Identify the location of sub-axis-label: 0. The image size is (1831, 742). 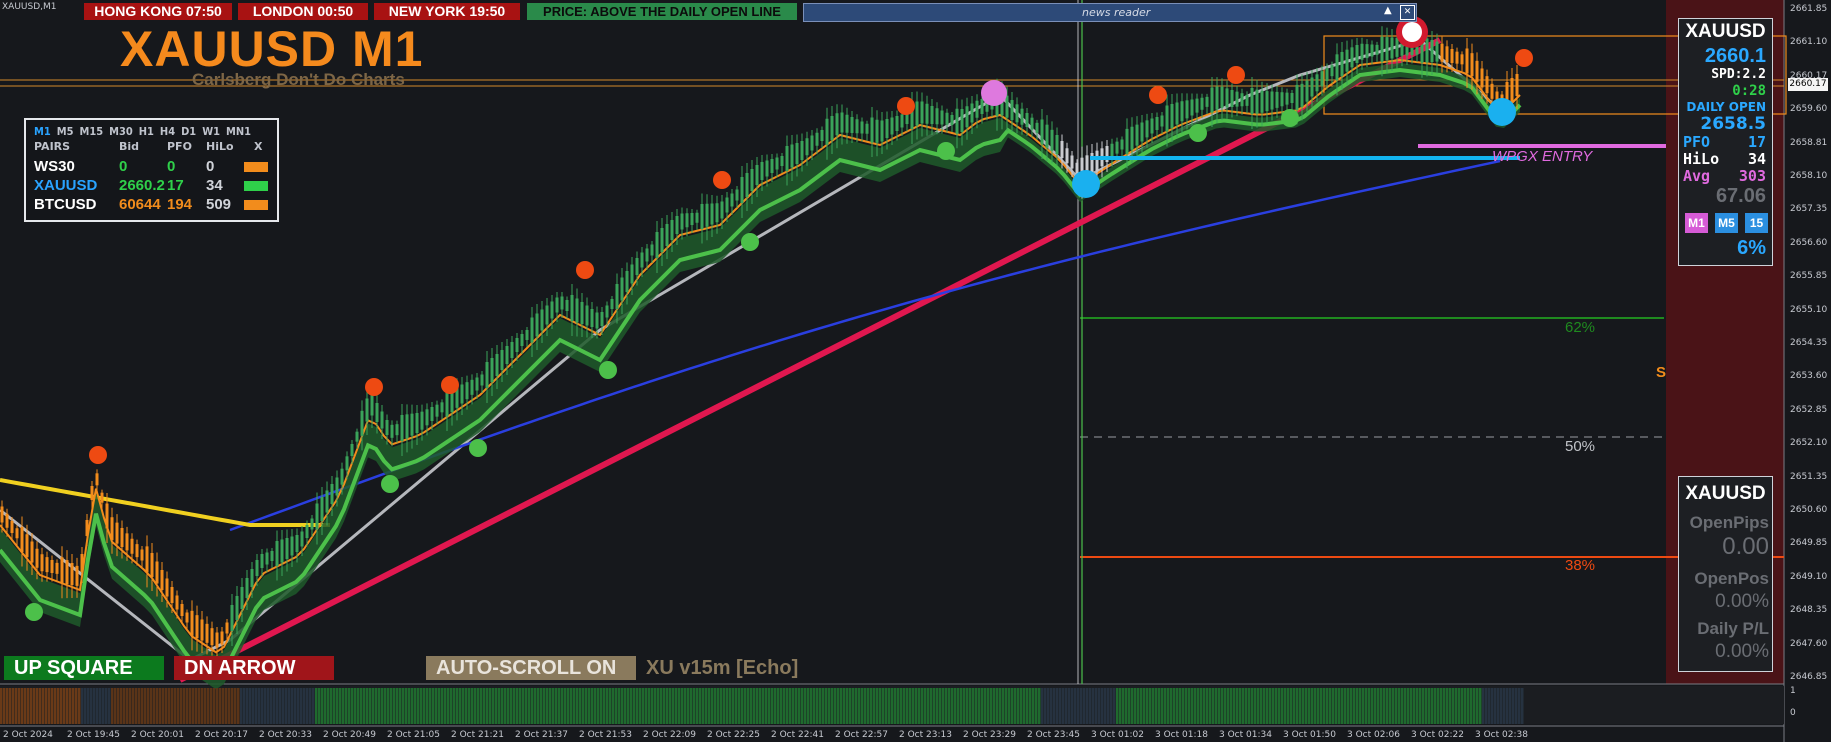
(1793, 713).